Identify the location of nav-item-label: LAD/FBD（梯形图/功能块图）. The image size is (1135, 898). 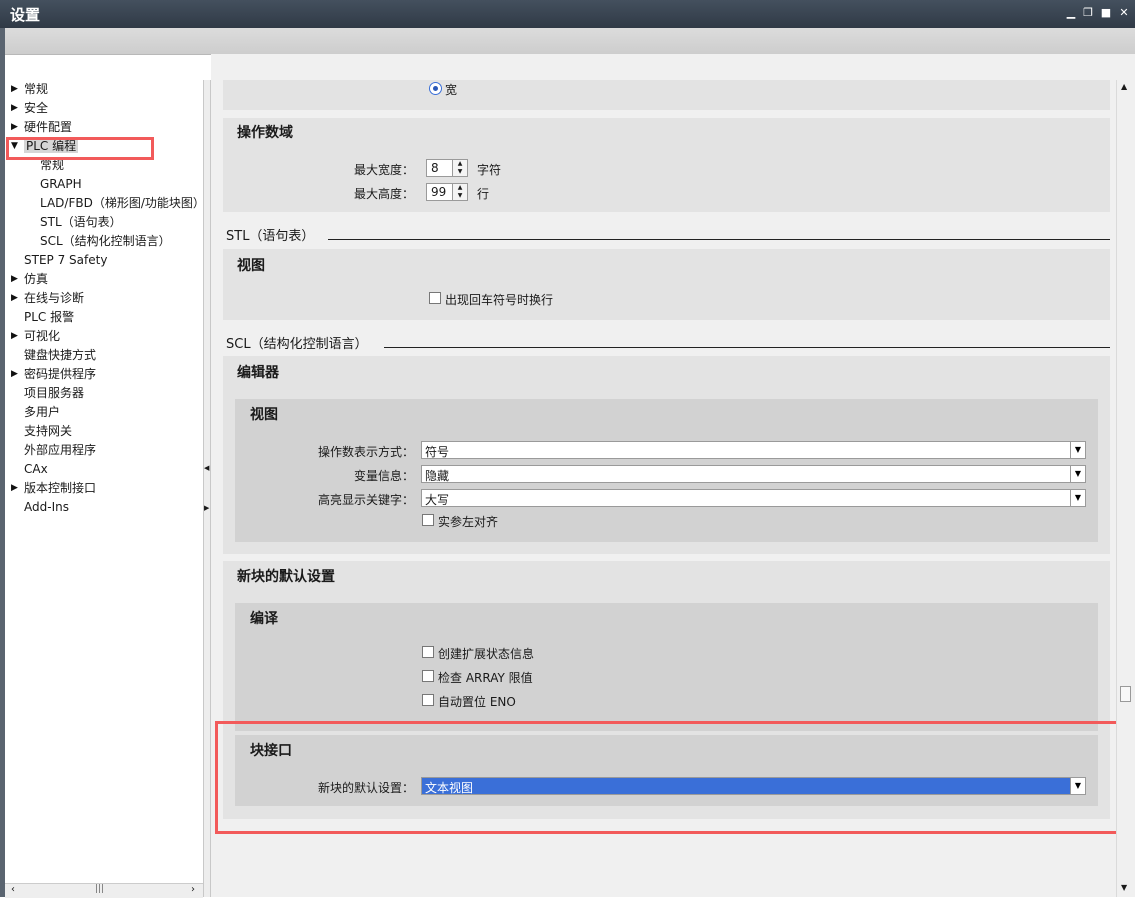
(122, 203).